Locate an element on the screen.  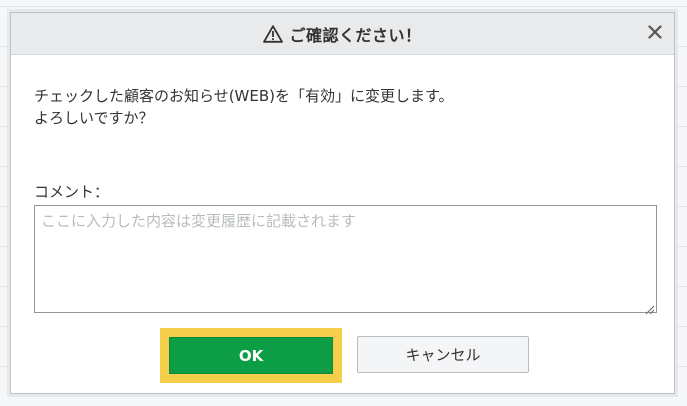
dialog-titlebar: ご確認ください！ is located at coordinates (342, 34).